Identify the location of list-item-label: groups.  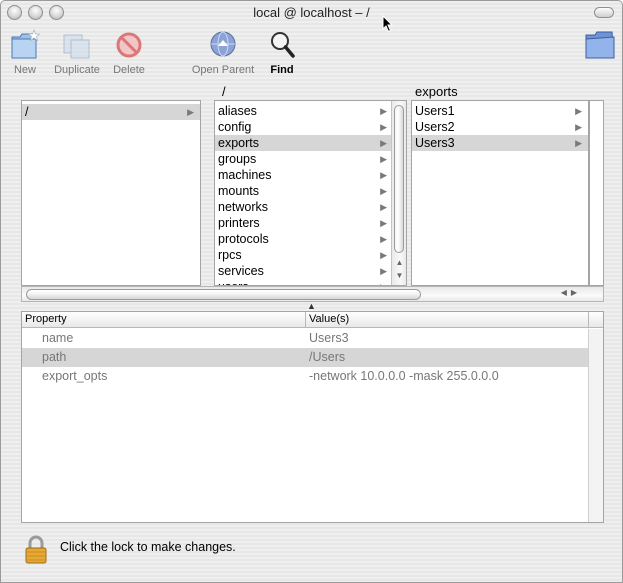
(237, 159).